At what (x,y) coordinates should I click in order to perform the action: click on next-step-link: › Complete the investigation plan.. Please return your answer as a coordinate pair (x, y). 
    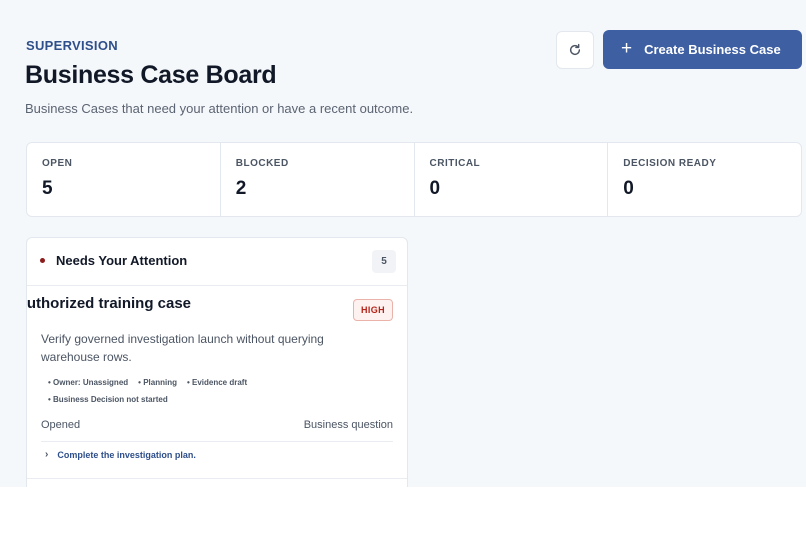
    Looking at the image, I should click on (120, 454).